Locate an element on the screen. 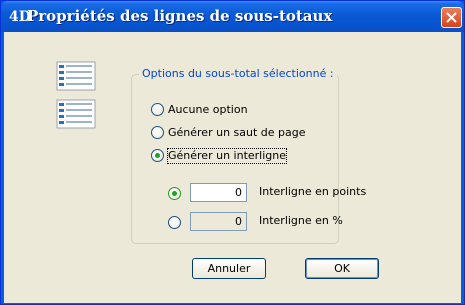 This screenshot has width=465, height=305. window-title: Propriétés des lignes de sous-totaux is located at coordinates (180, 16).